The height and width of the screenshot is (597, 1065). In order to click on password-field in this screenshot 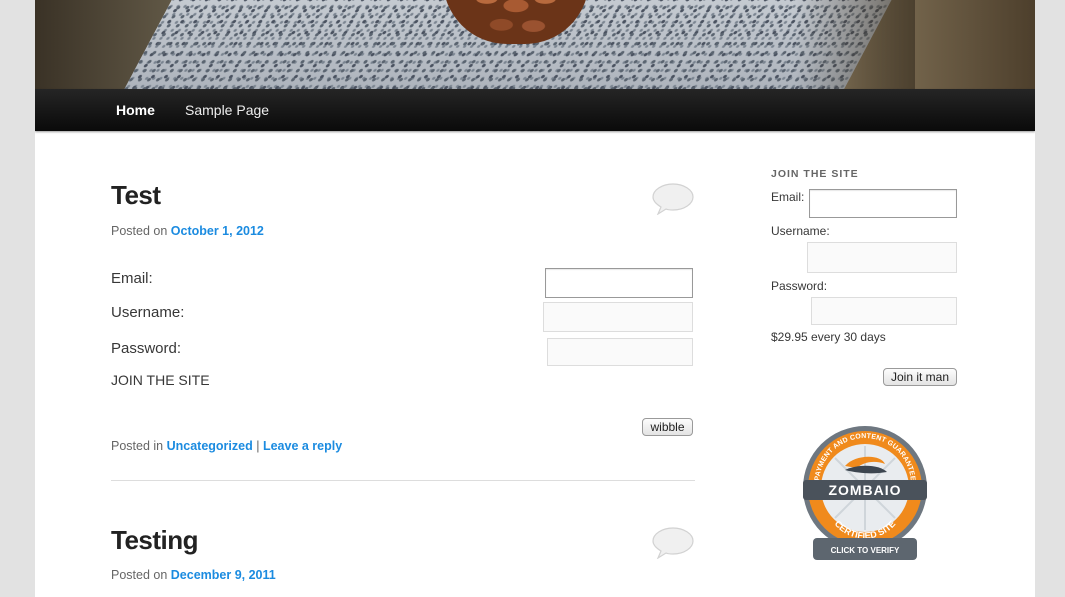, I will do `click(620, 352)`.